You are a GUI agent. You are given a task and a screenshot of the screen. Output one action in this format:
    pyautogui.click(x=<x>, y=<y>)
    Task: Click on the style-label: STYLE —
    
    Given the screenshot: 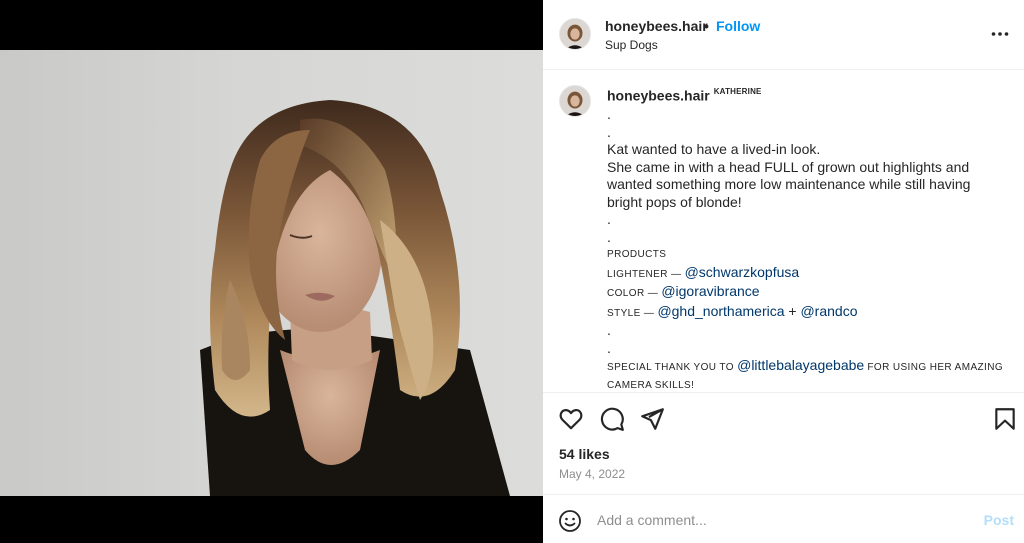 What is the action you would take?
    pyautogui.click(x=632, y=313)
    